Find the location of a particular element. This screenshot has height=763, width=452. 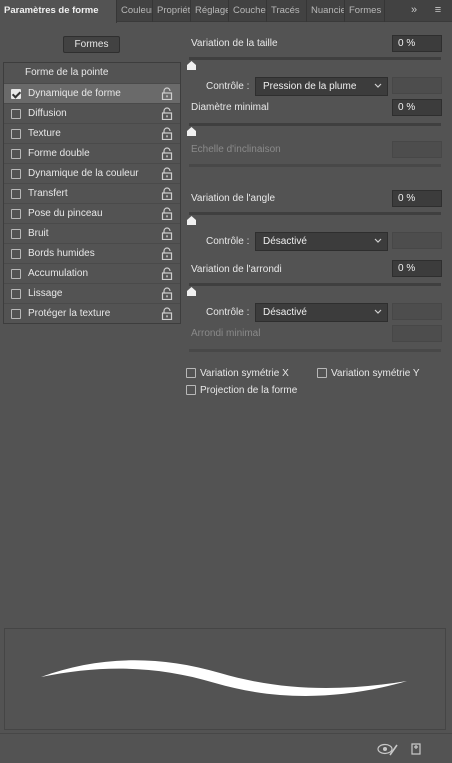

tab-channels: Couches is located at coordinates (248, 11).